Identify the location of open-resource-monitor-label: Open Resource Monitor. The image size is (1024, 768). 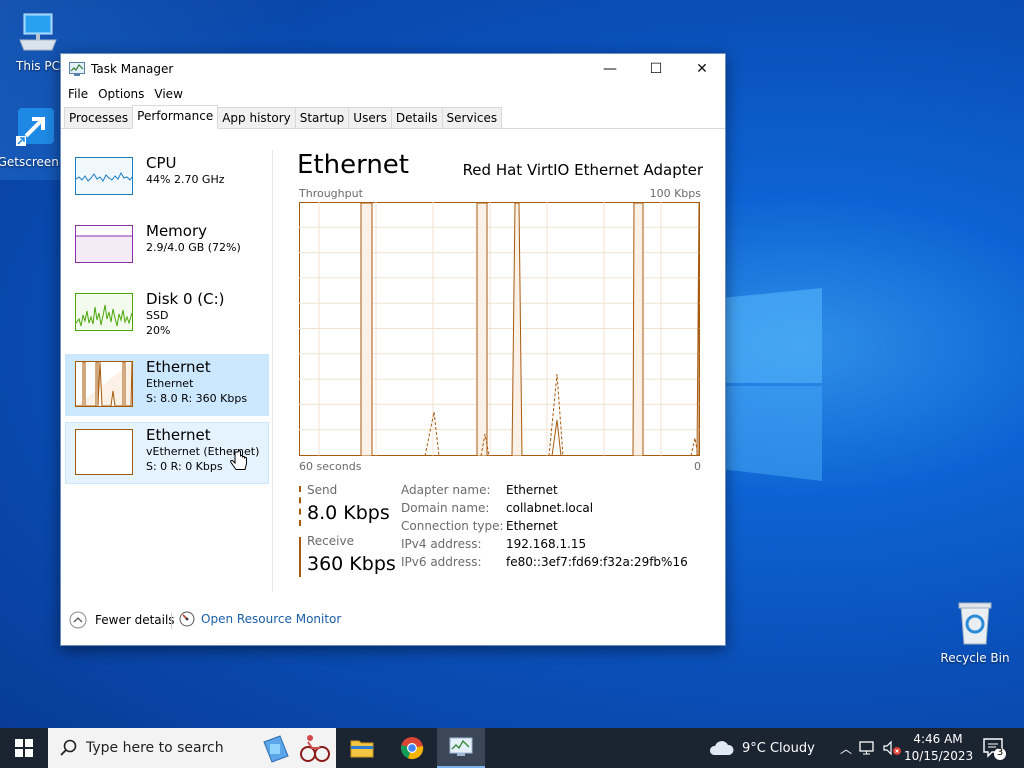
(271, 619).